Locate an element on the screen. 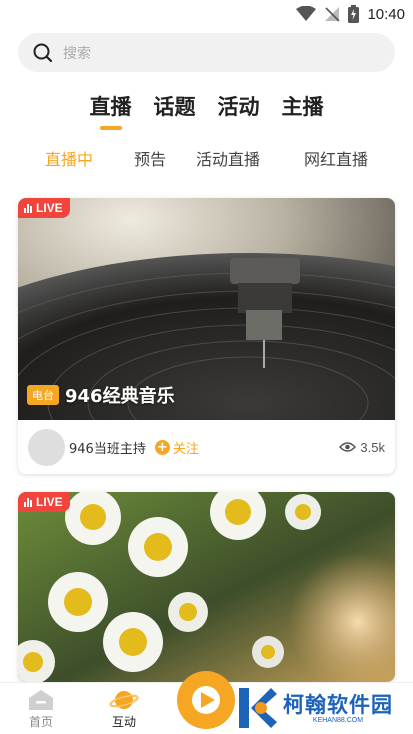 This screenshot has width=413, height=734. watermark-text: 柯翰软件园 KEHAN88.COM is located at coordinates (338, 708).